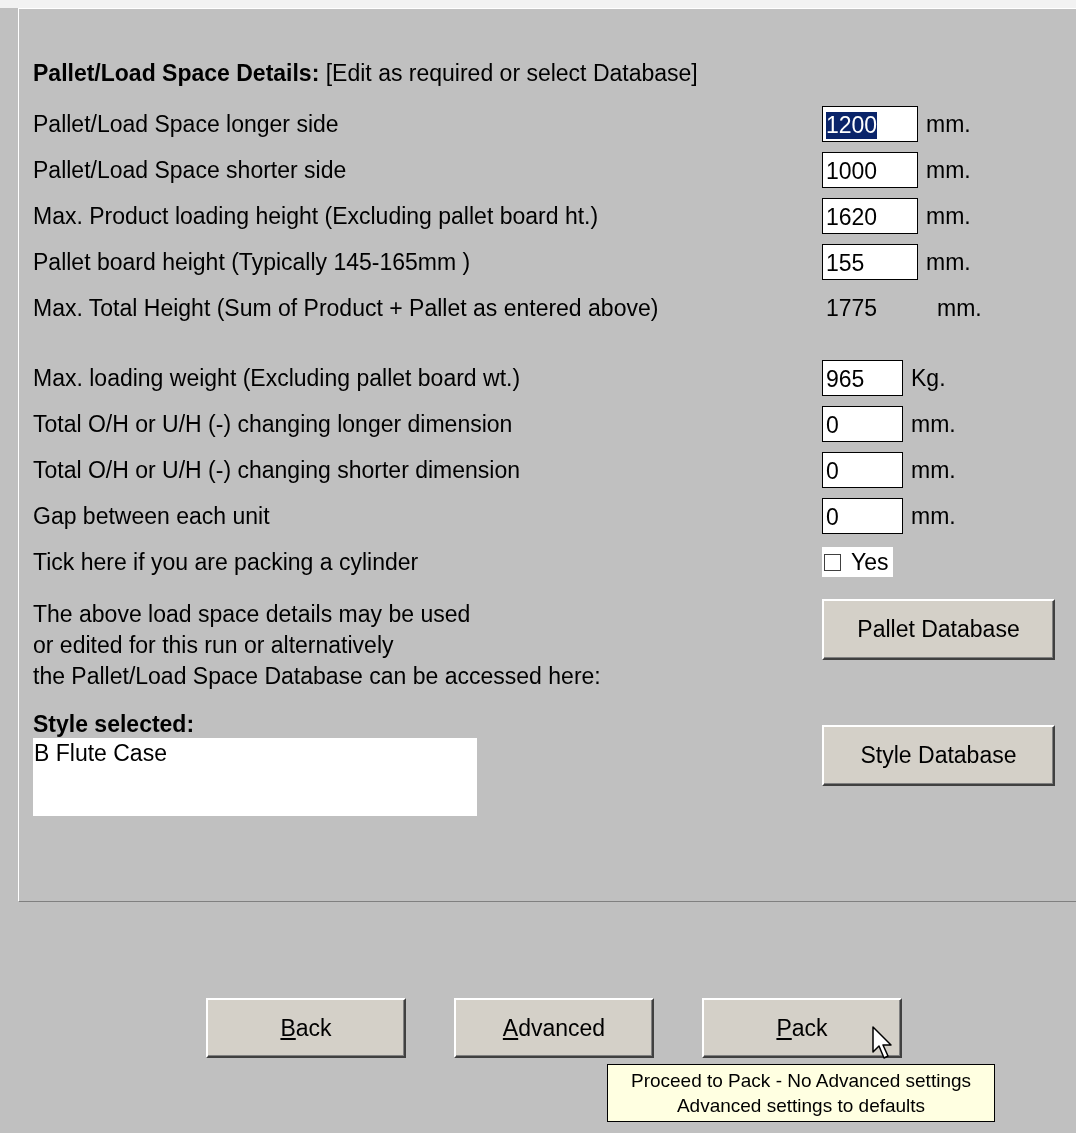  What do you see at coordinates (365, 73) in the screenshot?
I see `section-heading: Pallet/Load Space Details: [Edit as required or select Database]` at bounding box center [365, 73].